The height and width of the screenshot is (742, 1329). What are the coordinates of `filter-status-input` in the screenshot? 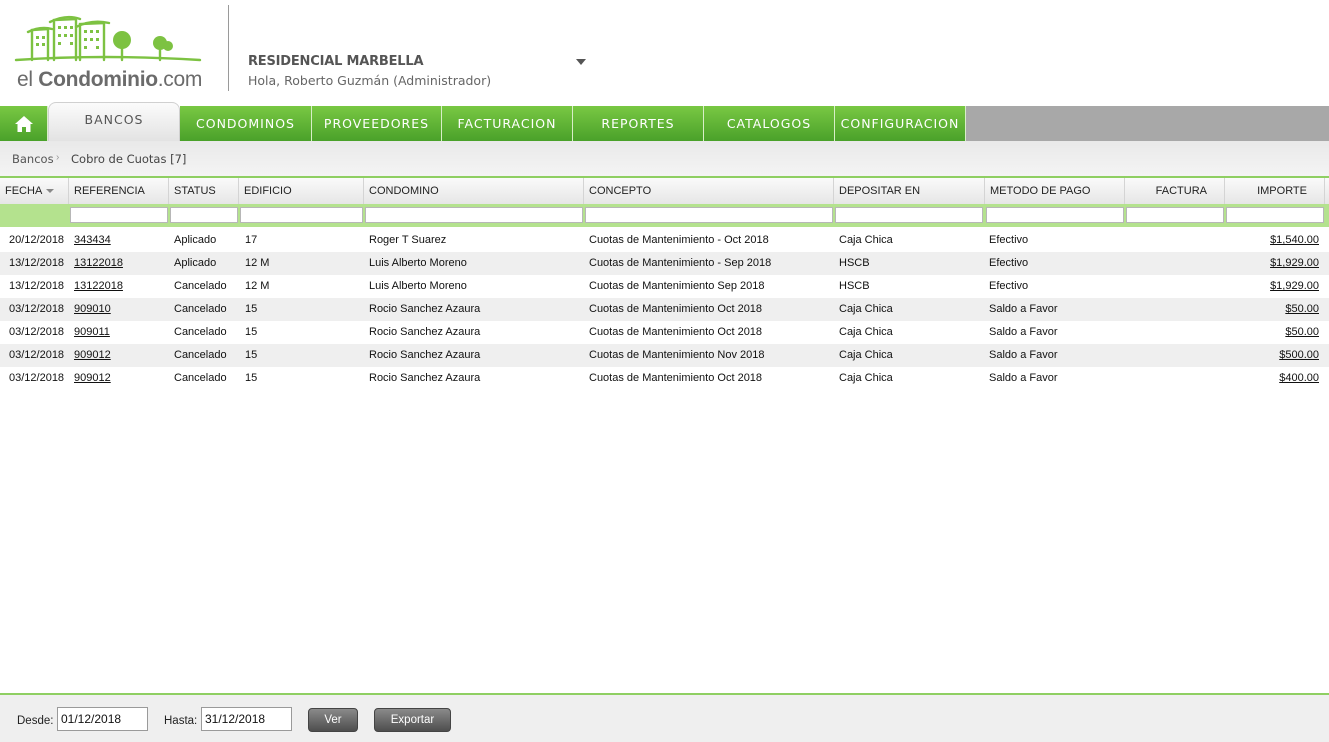 It's located at (204, 215).